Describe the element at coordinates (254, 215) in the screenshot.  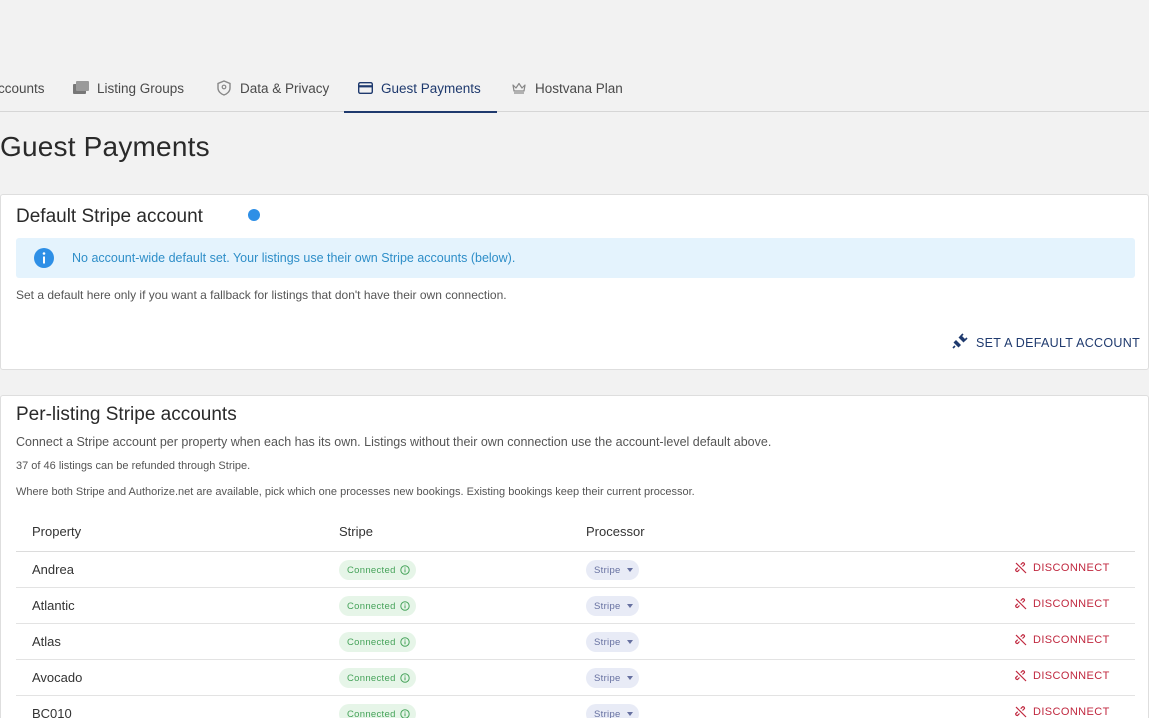
I see `status-dot` at that location.